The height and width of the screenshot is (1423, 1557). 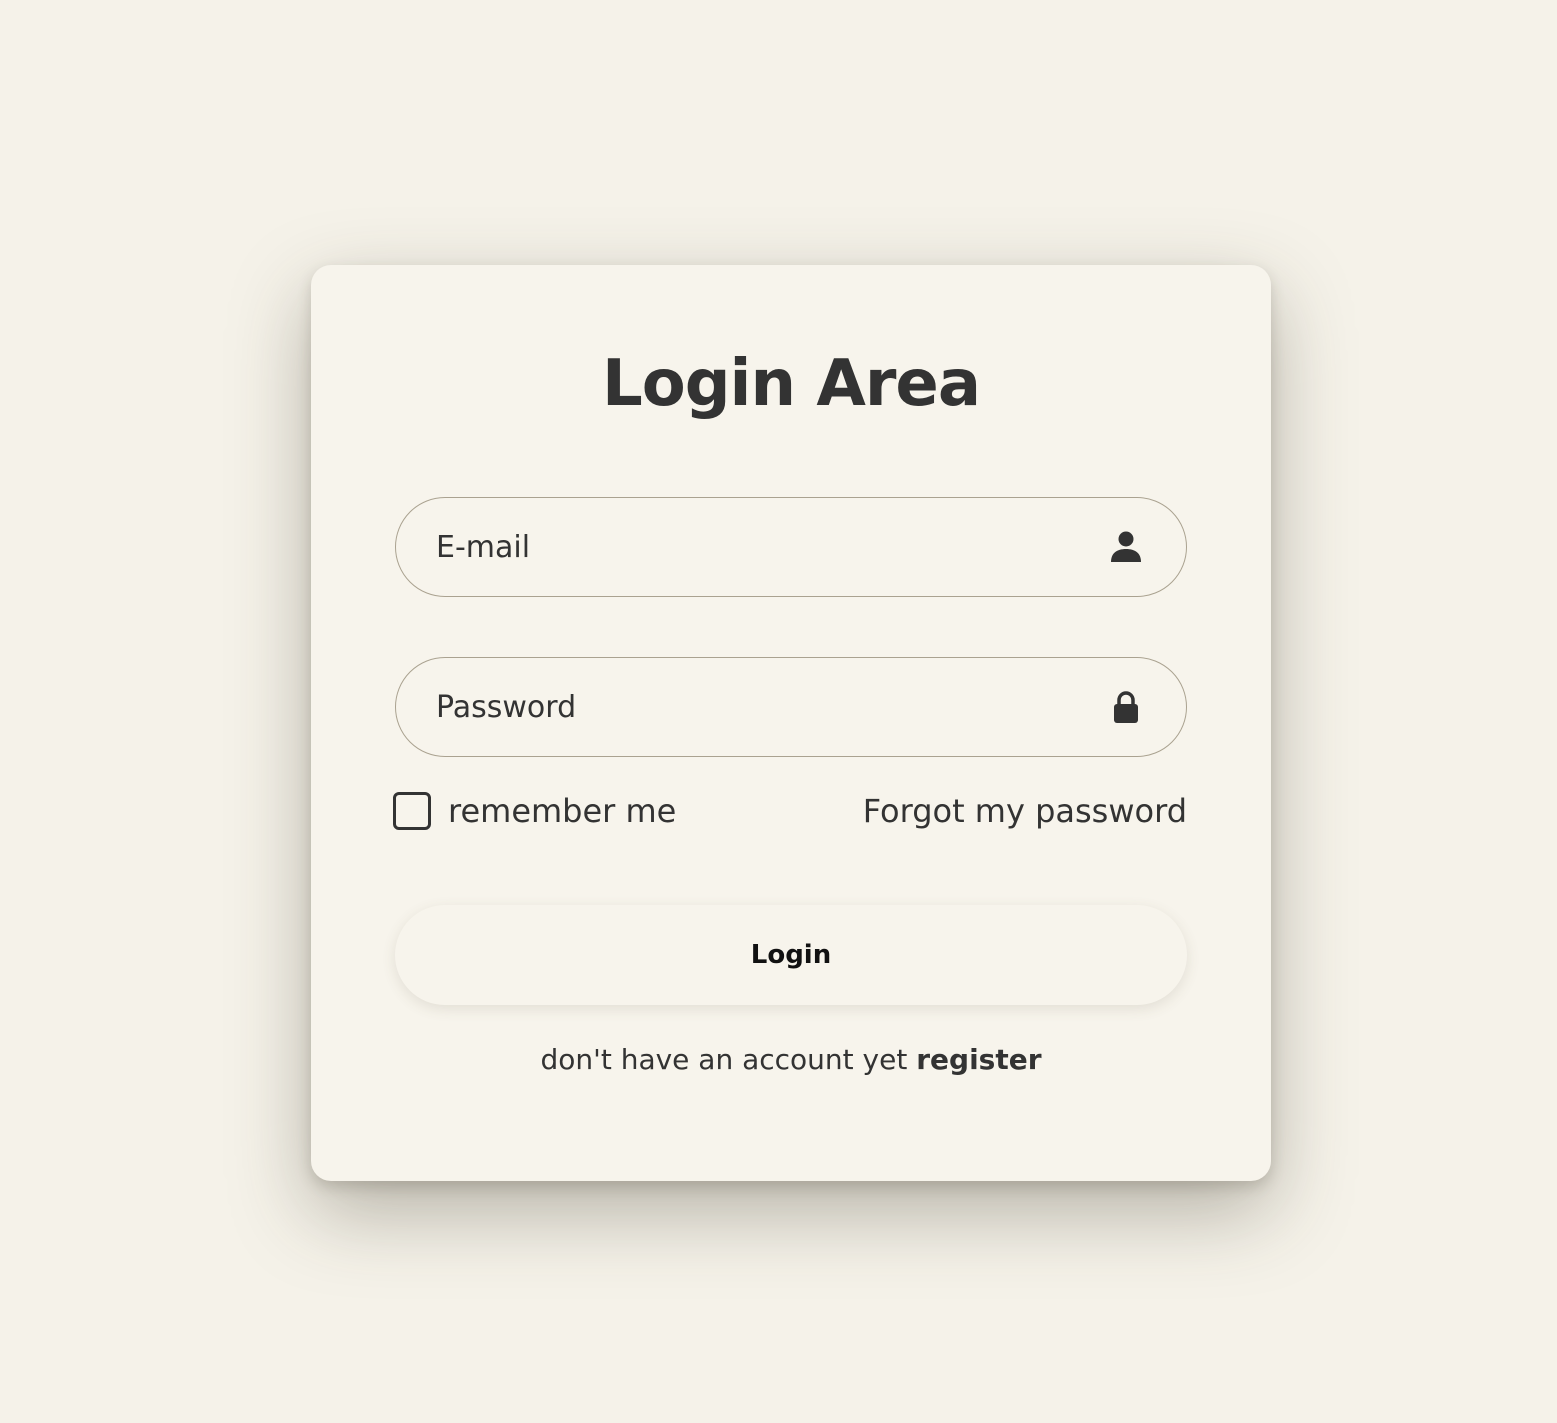 What do you see at coordinates (412, 811) in the screenshot?
I see `remember-me-checkbox` at bounding box center [412, 811].